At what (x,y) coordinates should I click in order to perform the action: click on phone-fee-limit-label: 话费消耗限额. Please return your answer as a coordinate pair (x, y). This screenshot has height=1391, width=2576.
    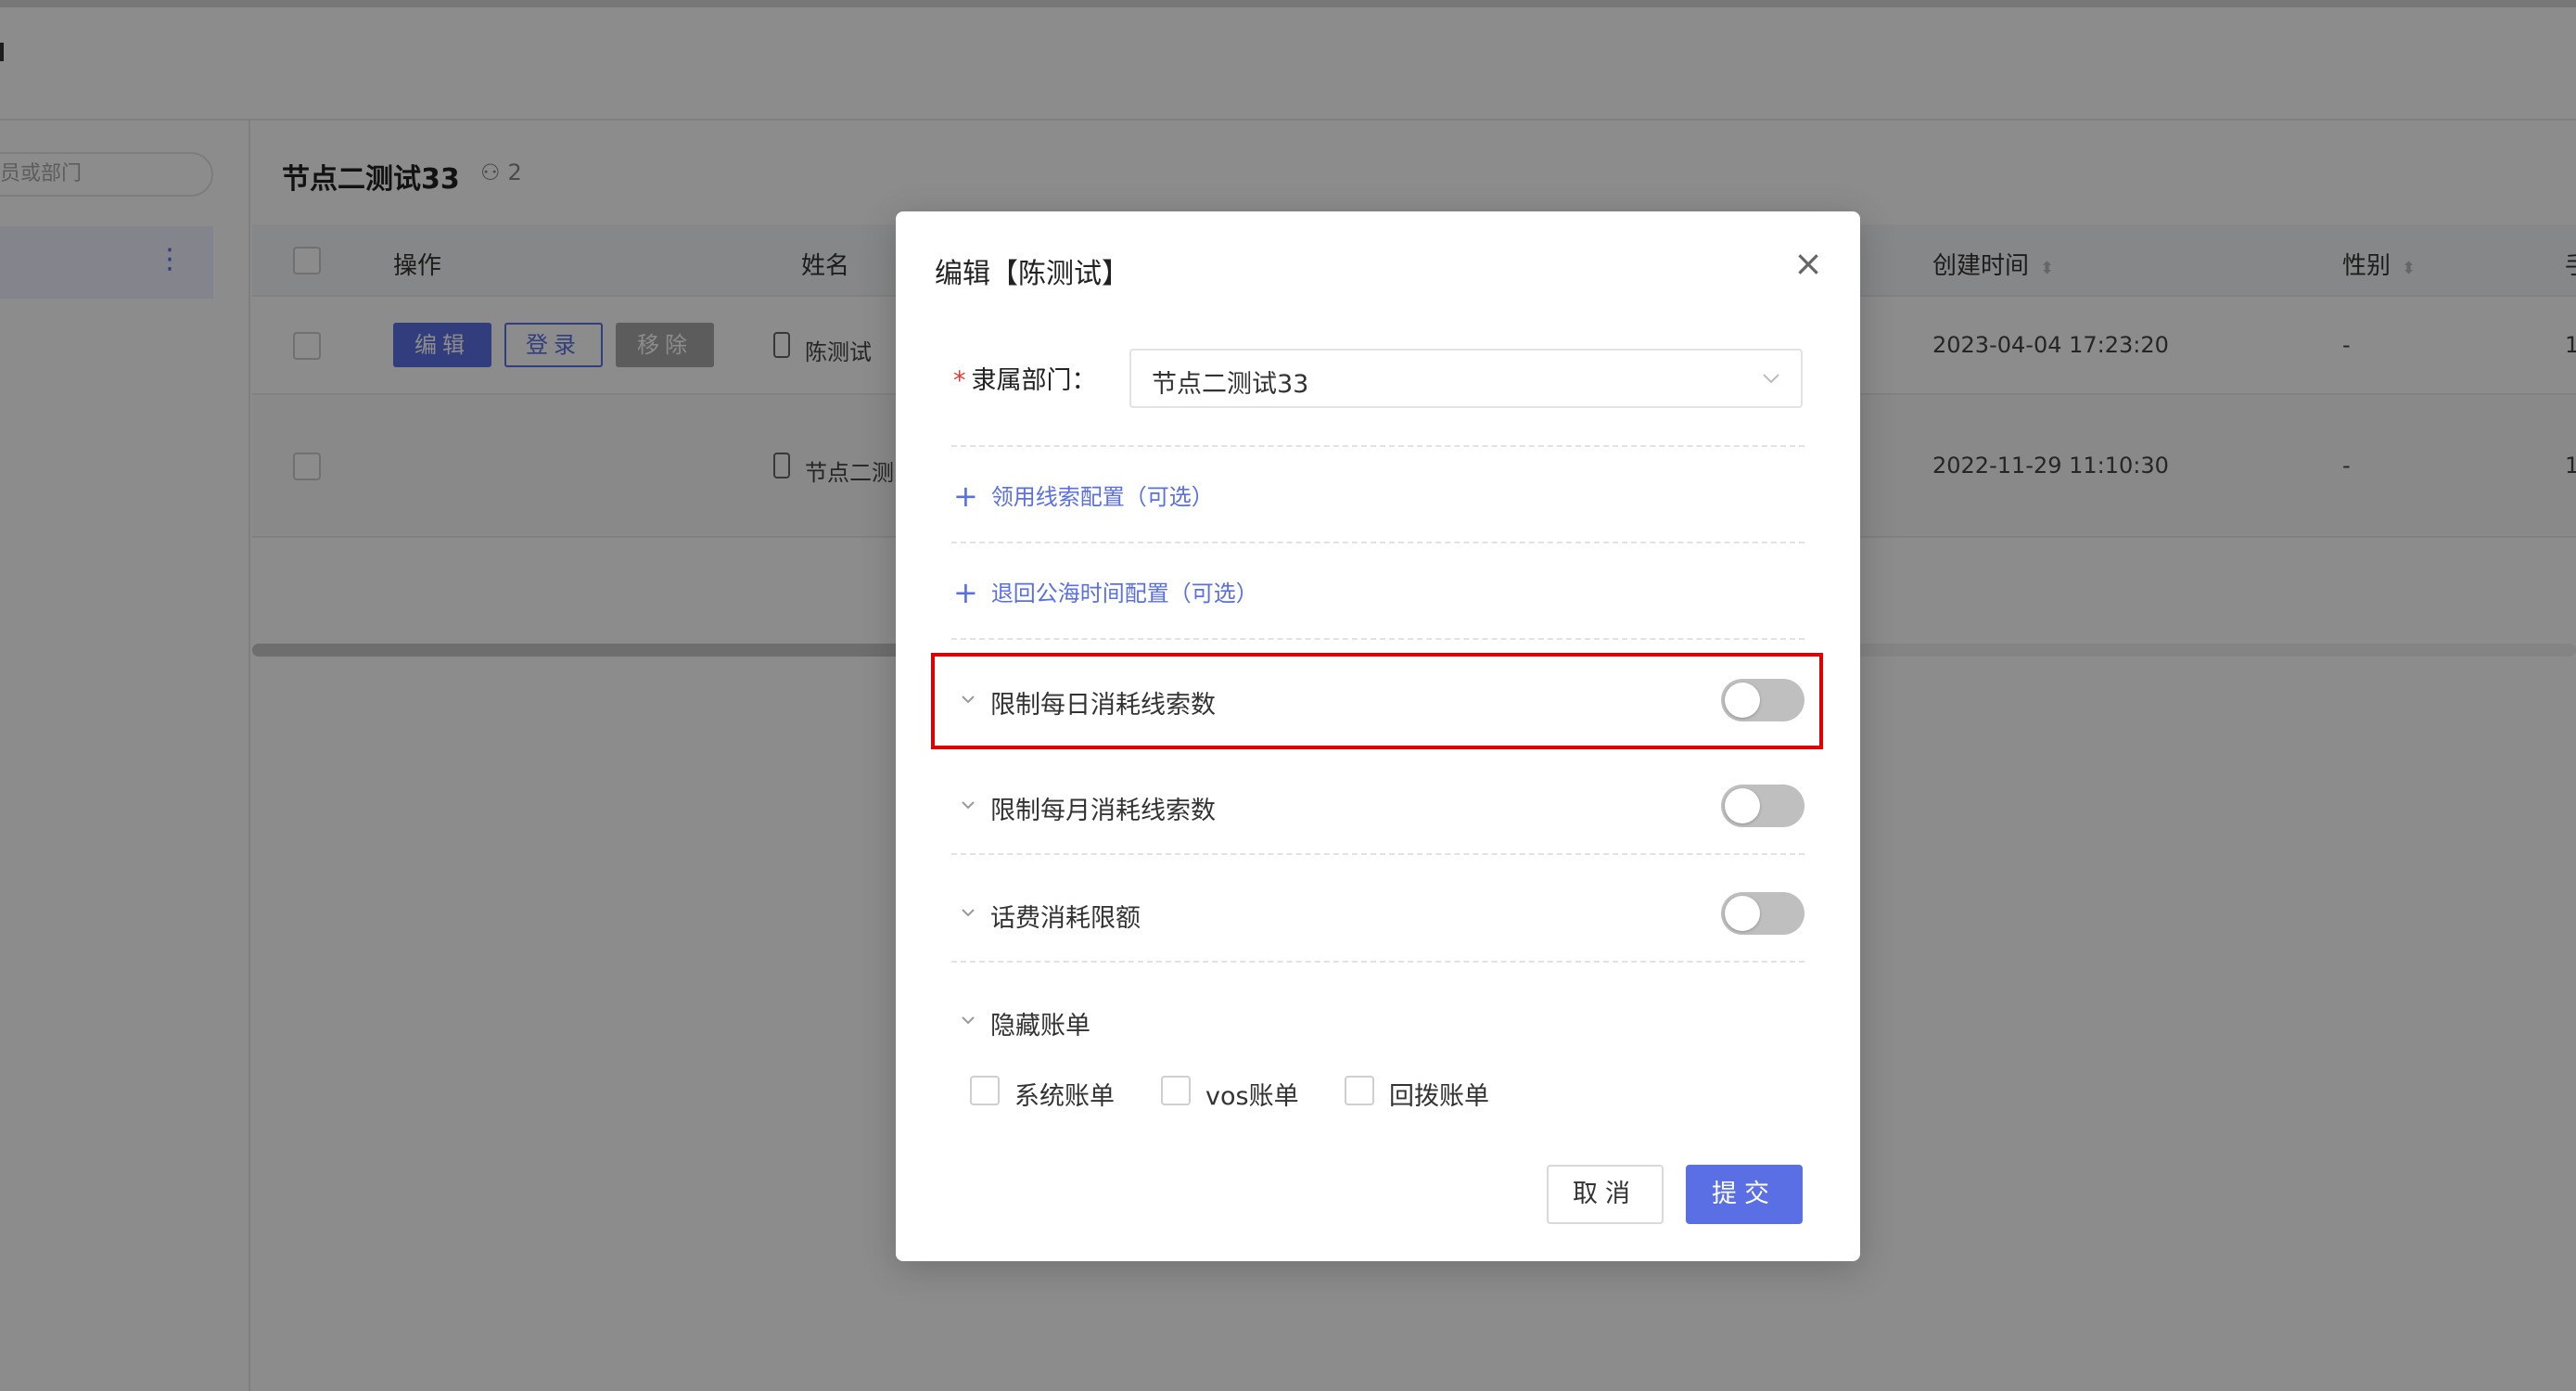
    Looking at the image, I should click on (1065, 918).